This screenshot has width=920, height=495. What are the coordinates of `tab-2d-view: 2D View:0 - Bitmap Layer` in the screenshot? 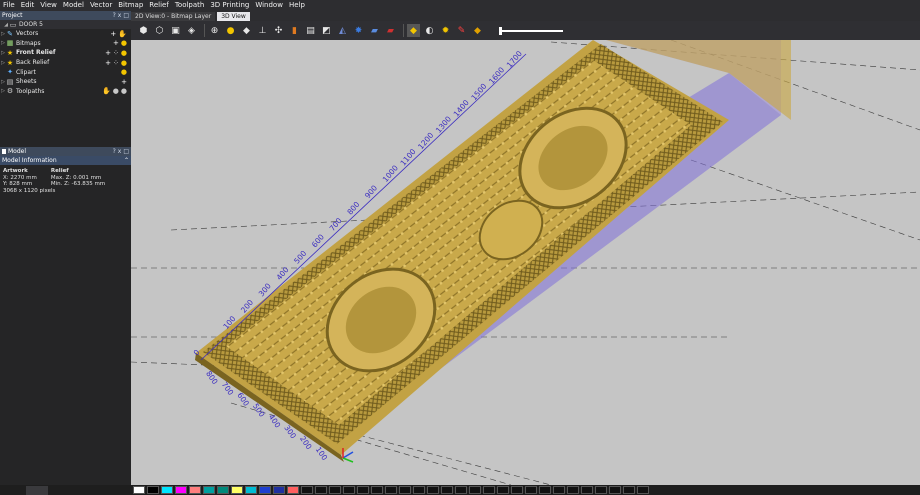 It's located at (173, 16).